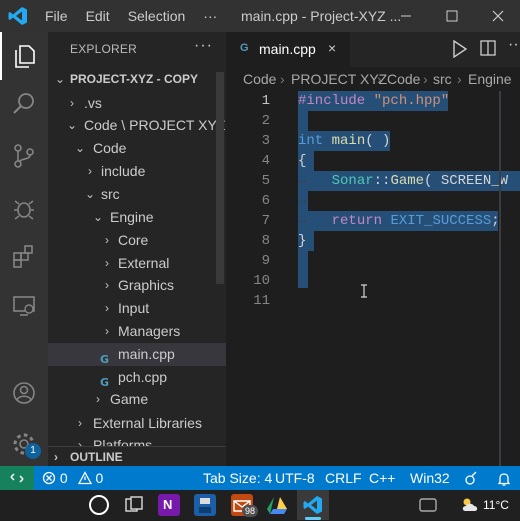 The height and width of the screenshot is (521, 520). Describe the element at coordinates (205, 505) in the screenshot. I see `save-disk-icon` at that location.